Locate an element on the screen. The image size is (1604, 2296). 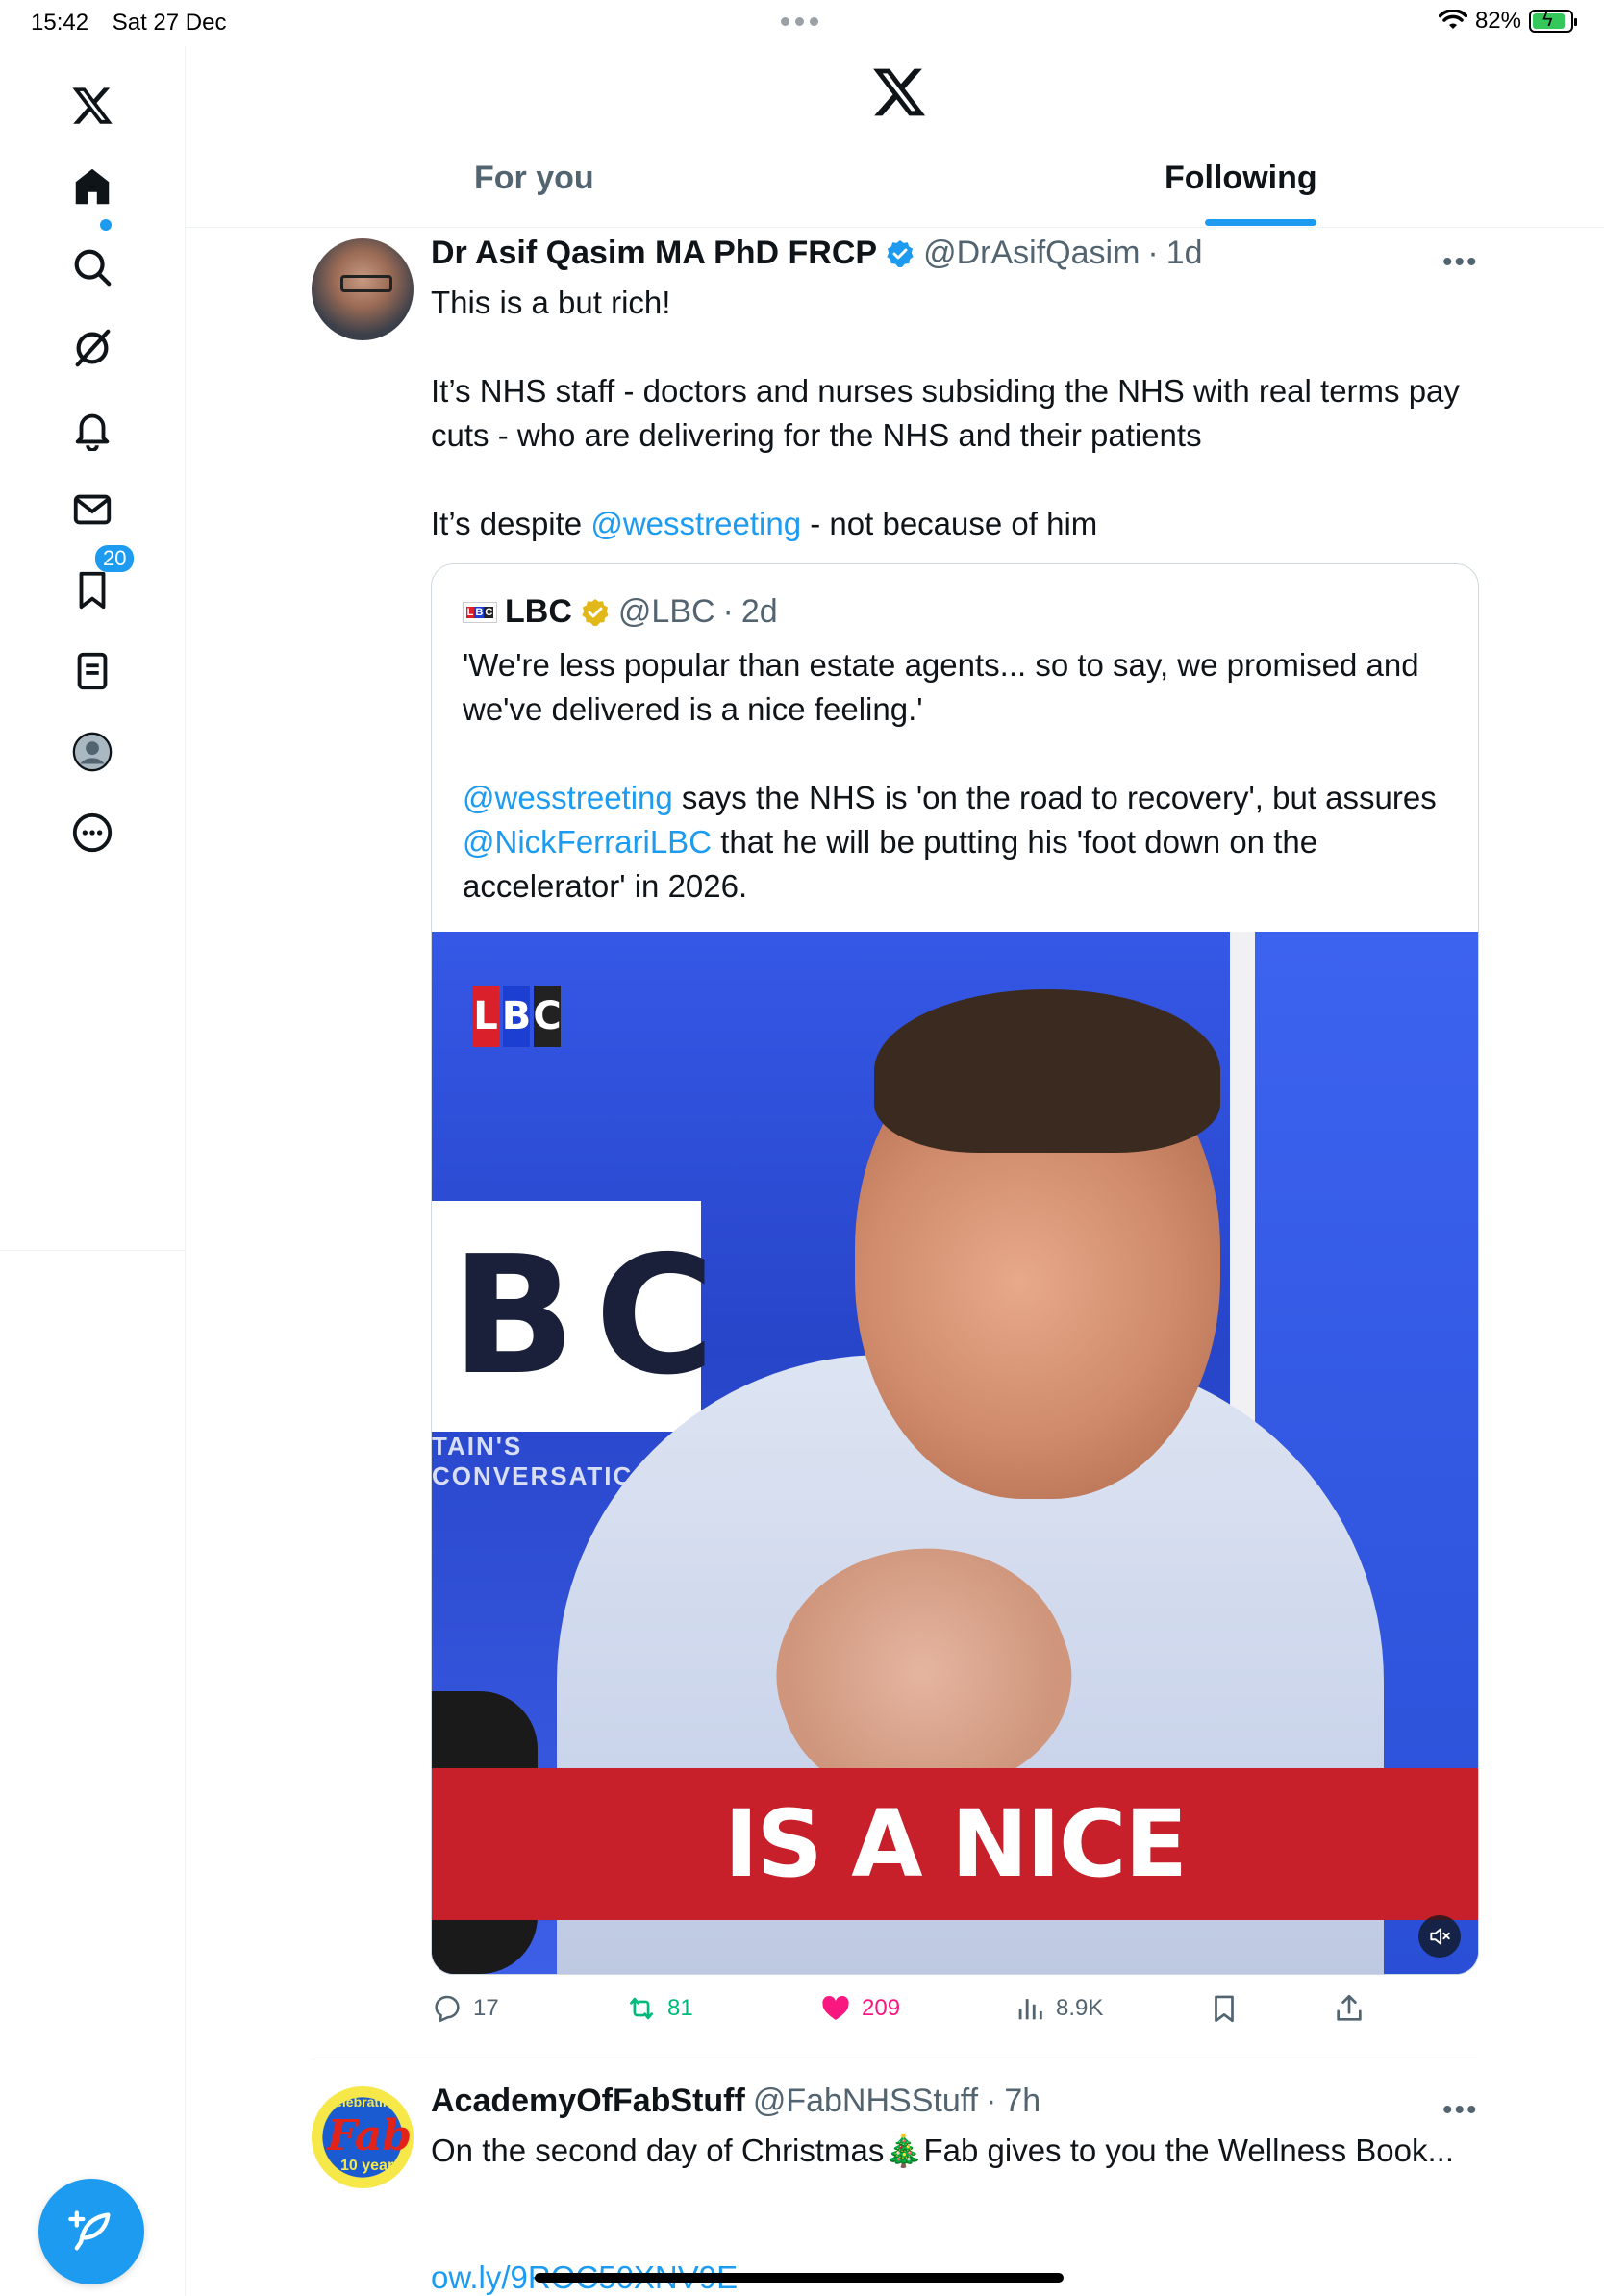
tweet2-timestamp: 7h is located at coordinates (1022, 2101).